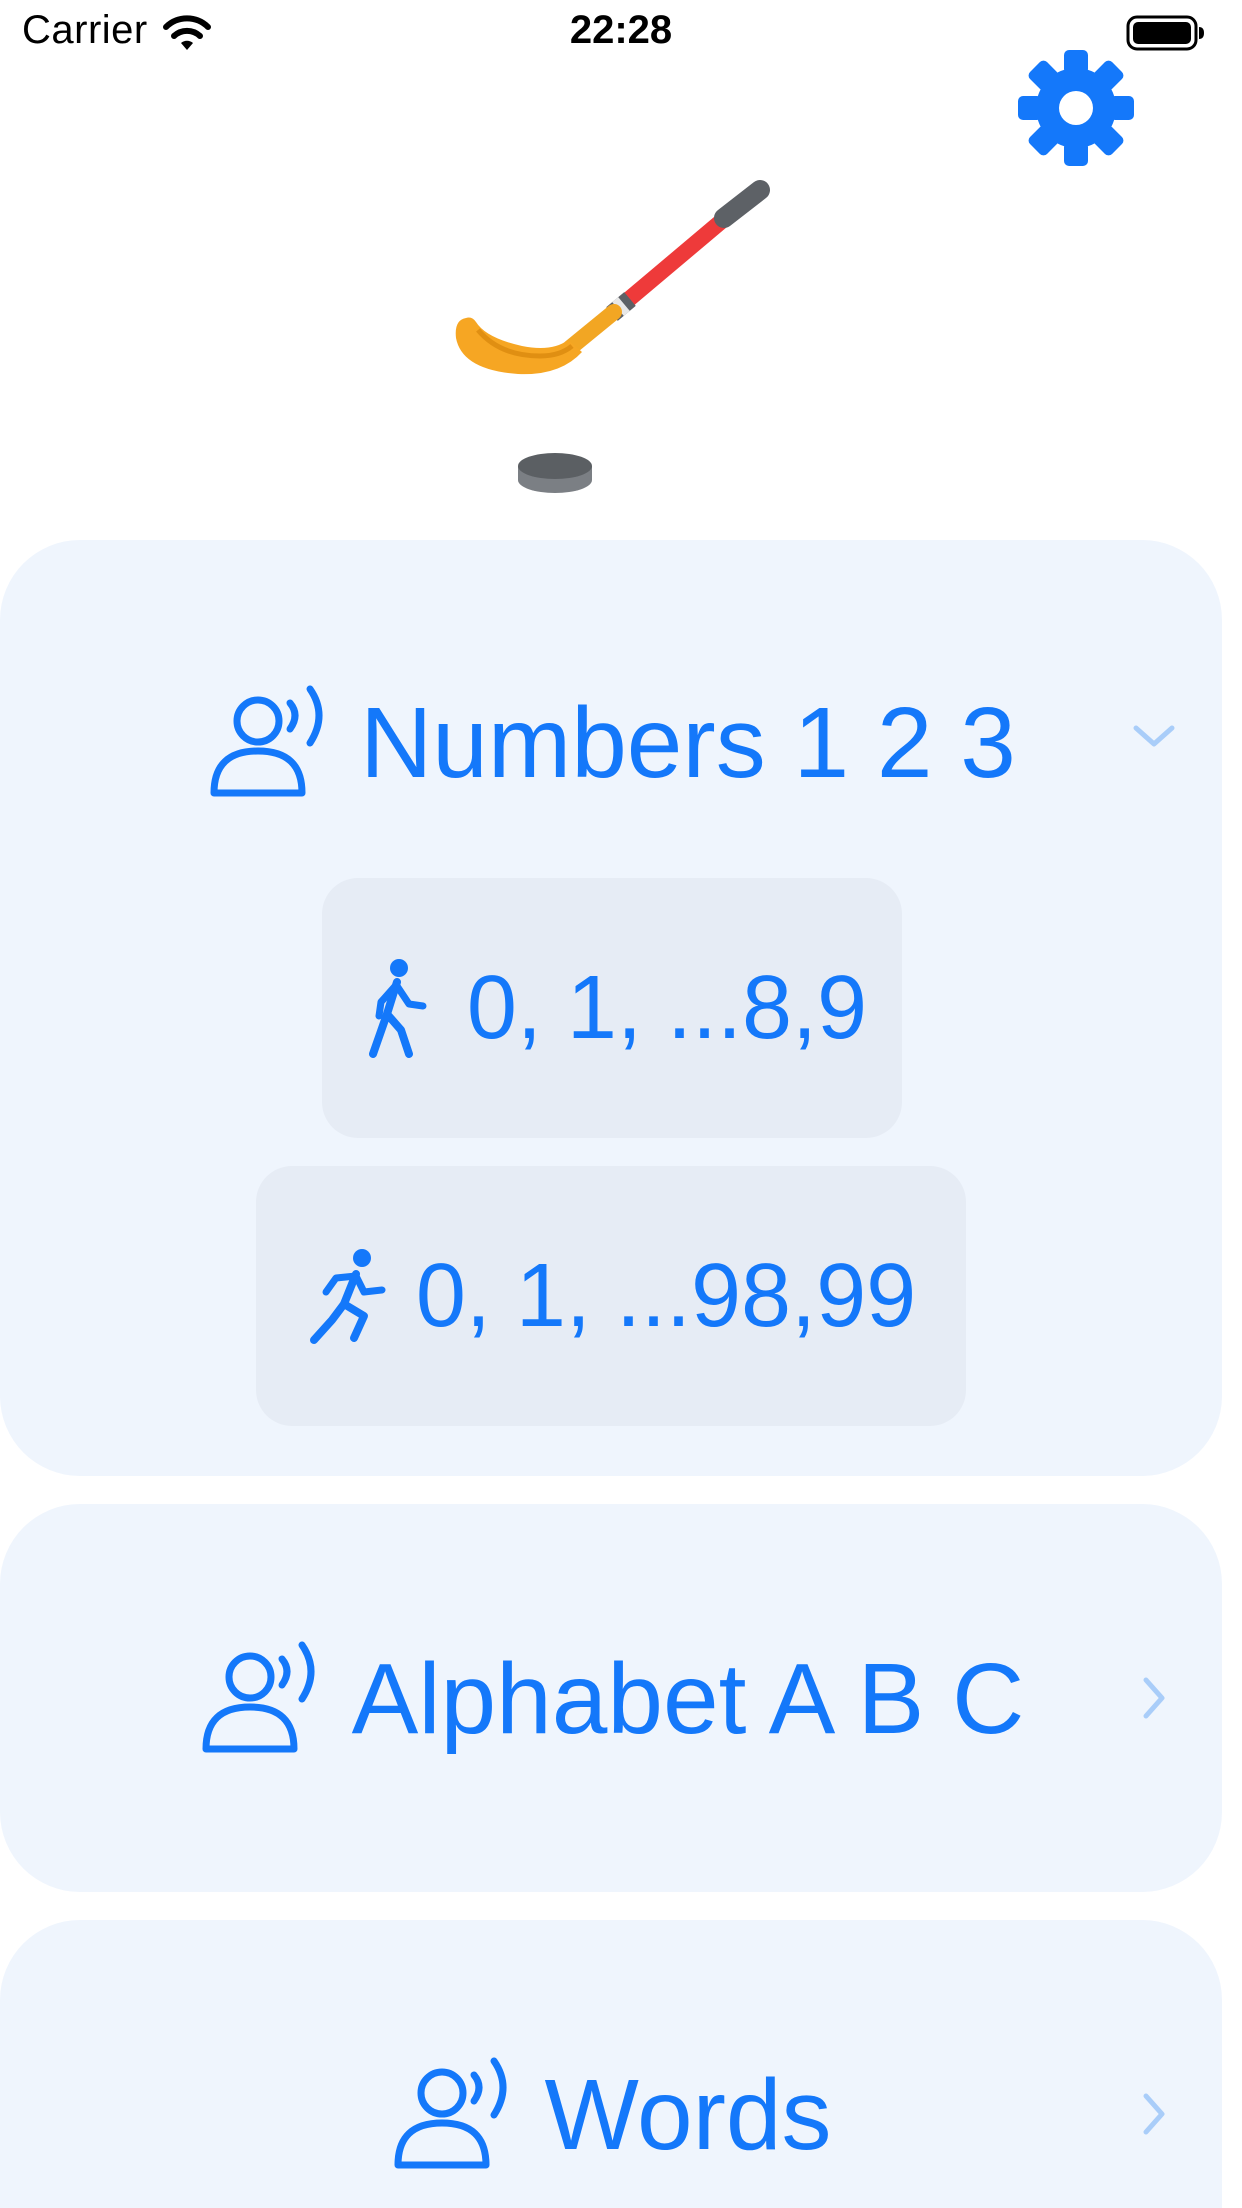 Image resolution: width=1242 pixels, height=2208 pixels. Describe the element at coordinates (688, 1699) in the screenshot. I see `alphabet-section-title: Alphabet A B C` at that location.